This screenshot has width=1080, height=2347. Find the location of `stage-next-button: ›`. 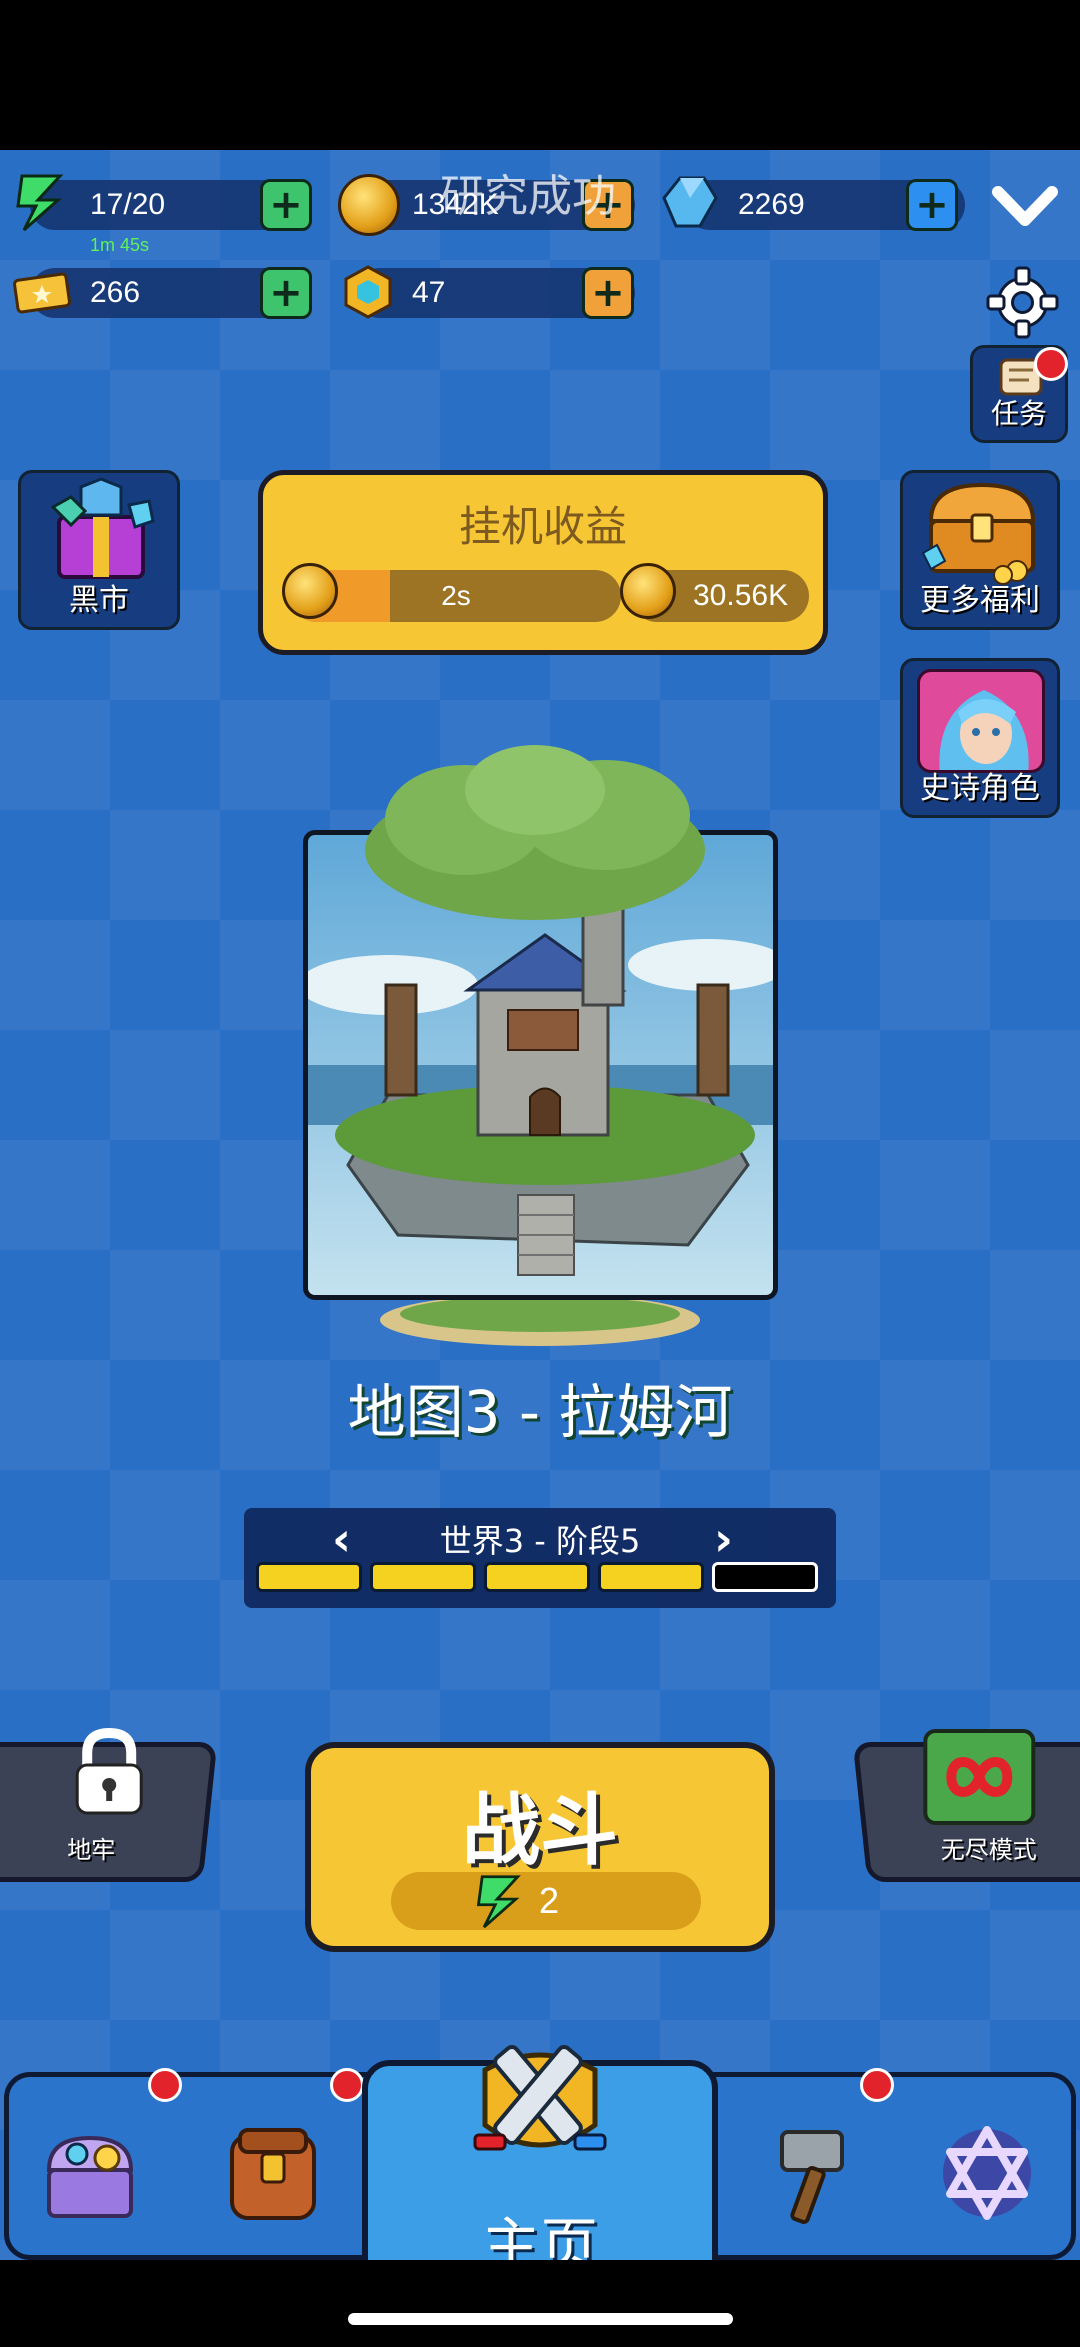

stage-next-button: › is located at coordinates (723, 1539).